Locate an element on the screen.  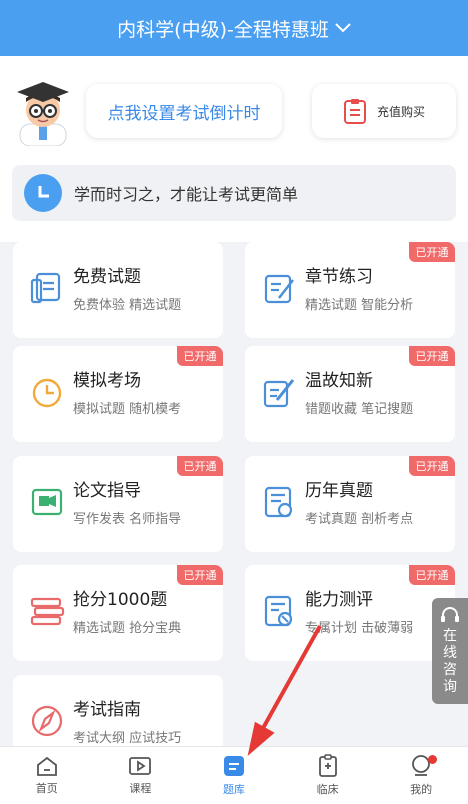
tab-label: 首页 is located at coordinates (46, 788).